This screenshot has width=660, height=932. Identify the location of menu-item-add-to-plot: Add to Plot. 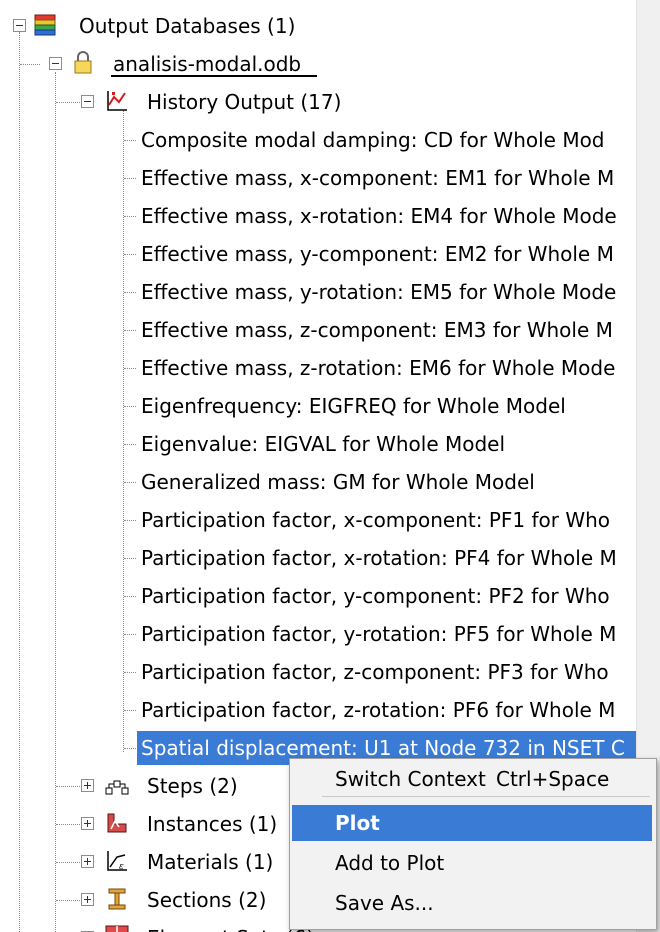
(472, 863).